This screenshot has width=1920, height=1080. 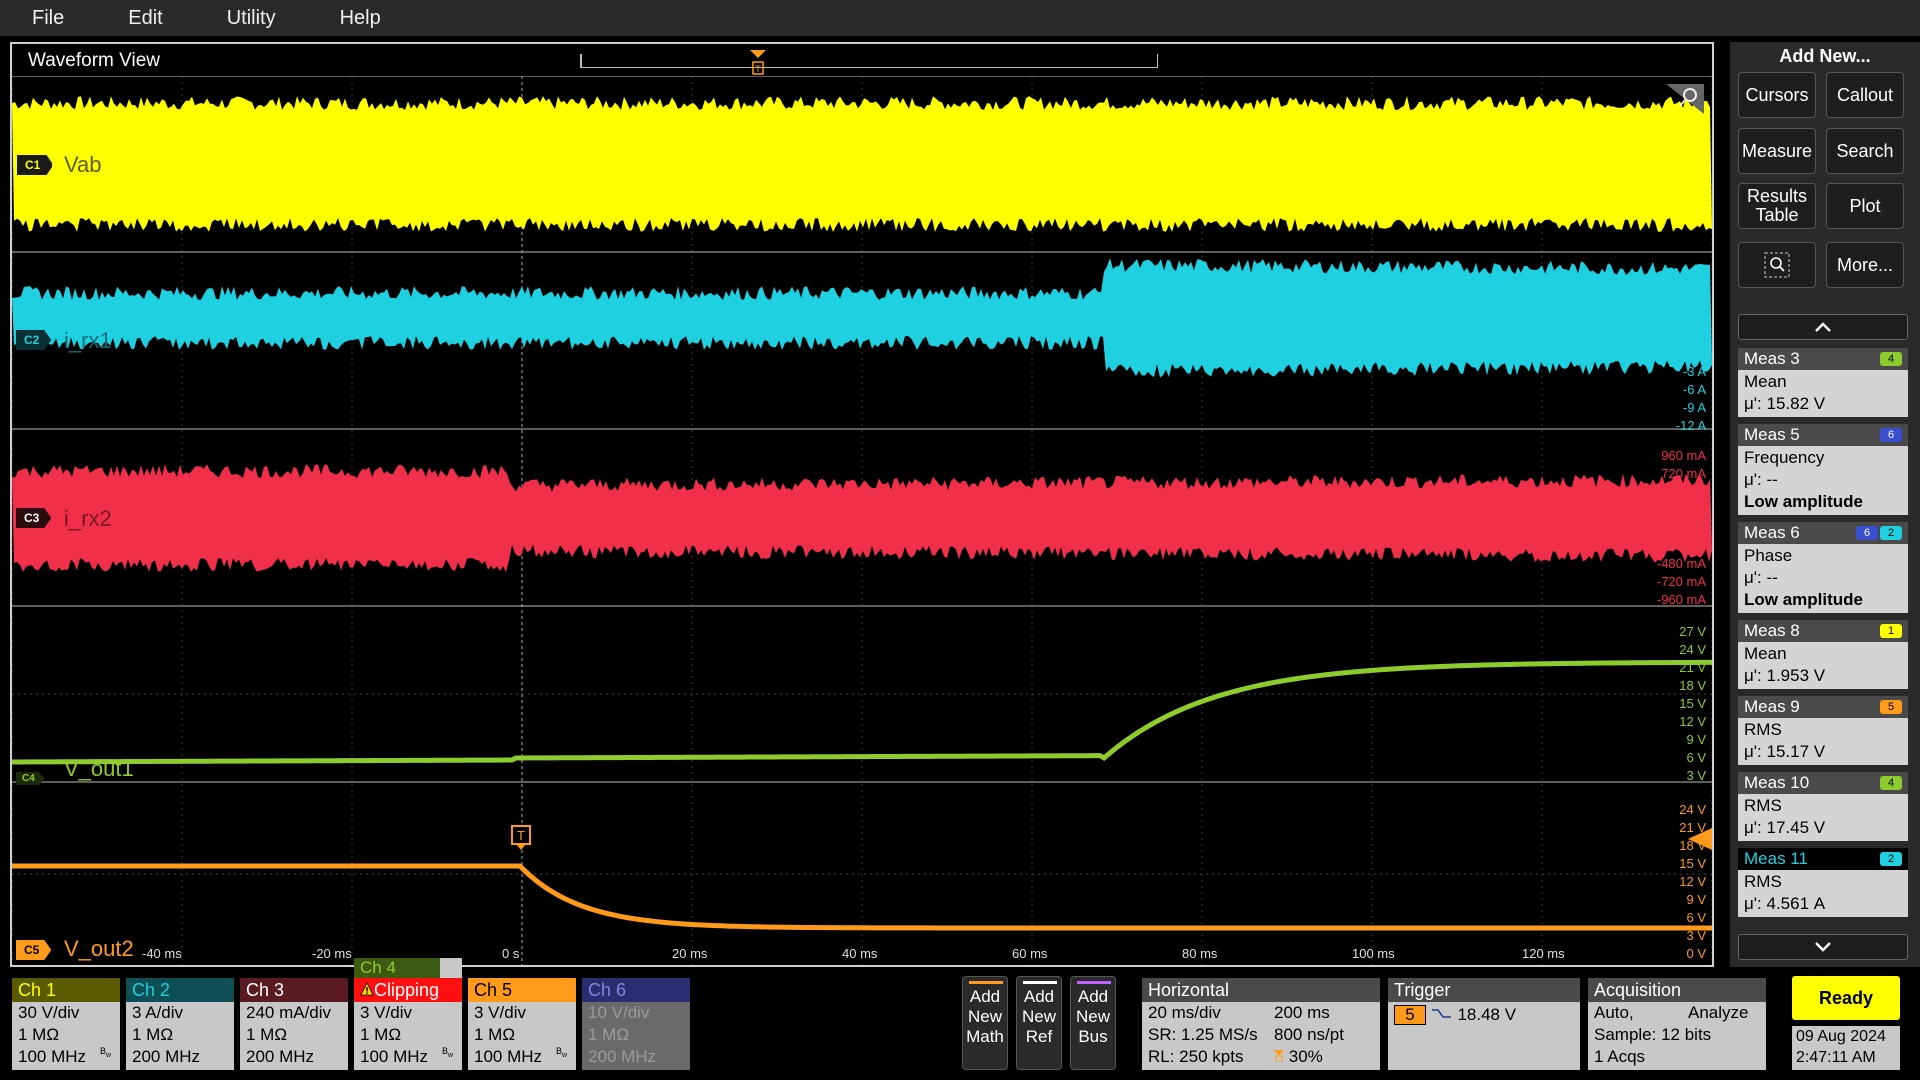 I want to click on channel-card-label: Ch 4, so click(x=397, y=968).